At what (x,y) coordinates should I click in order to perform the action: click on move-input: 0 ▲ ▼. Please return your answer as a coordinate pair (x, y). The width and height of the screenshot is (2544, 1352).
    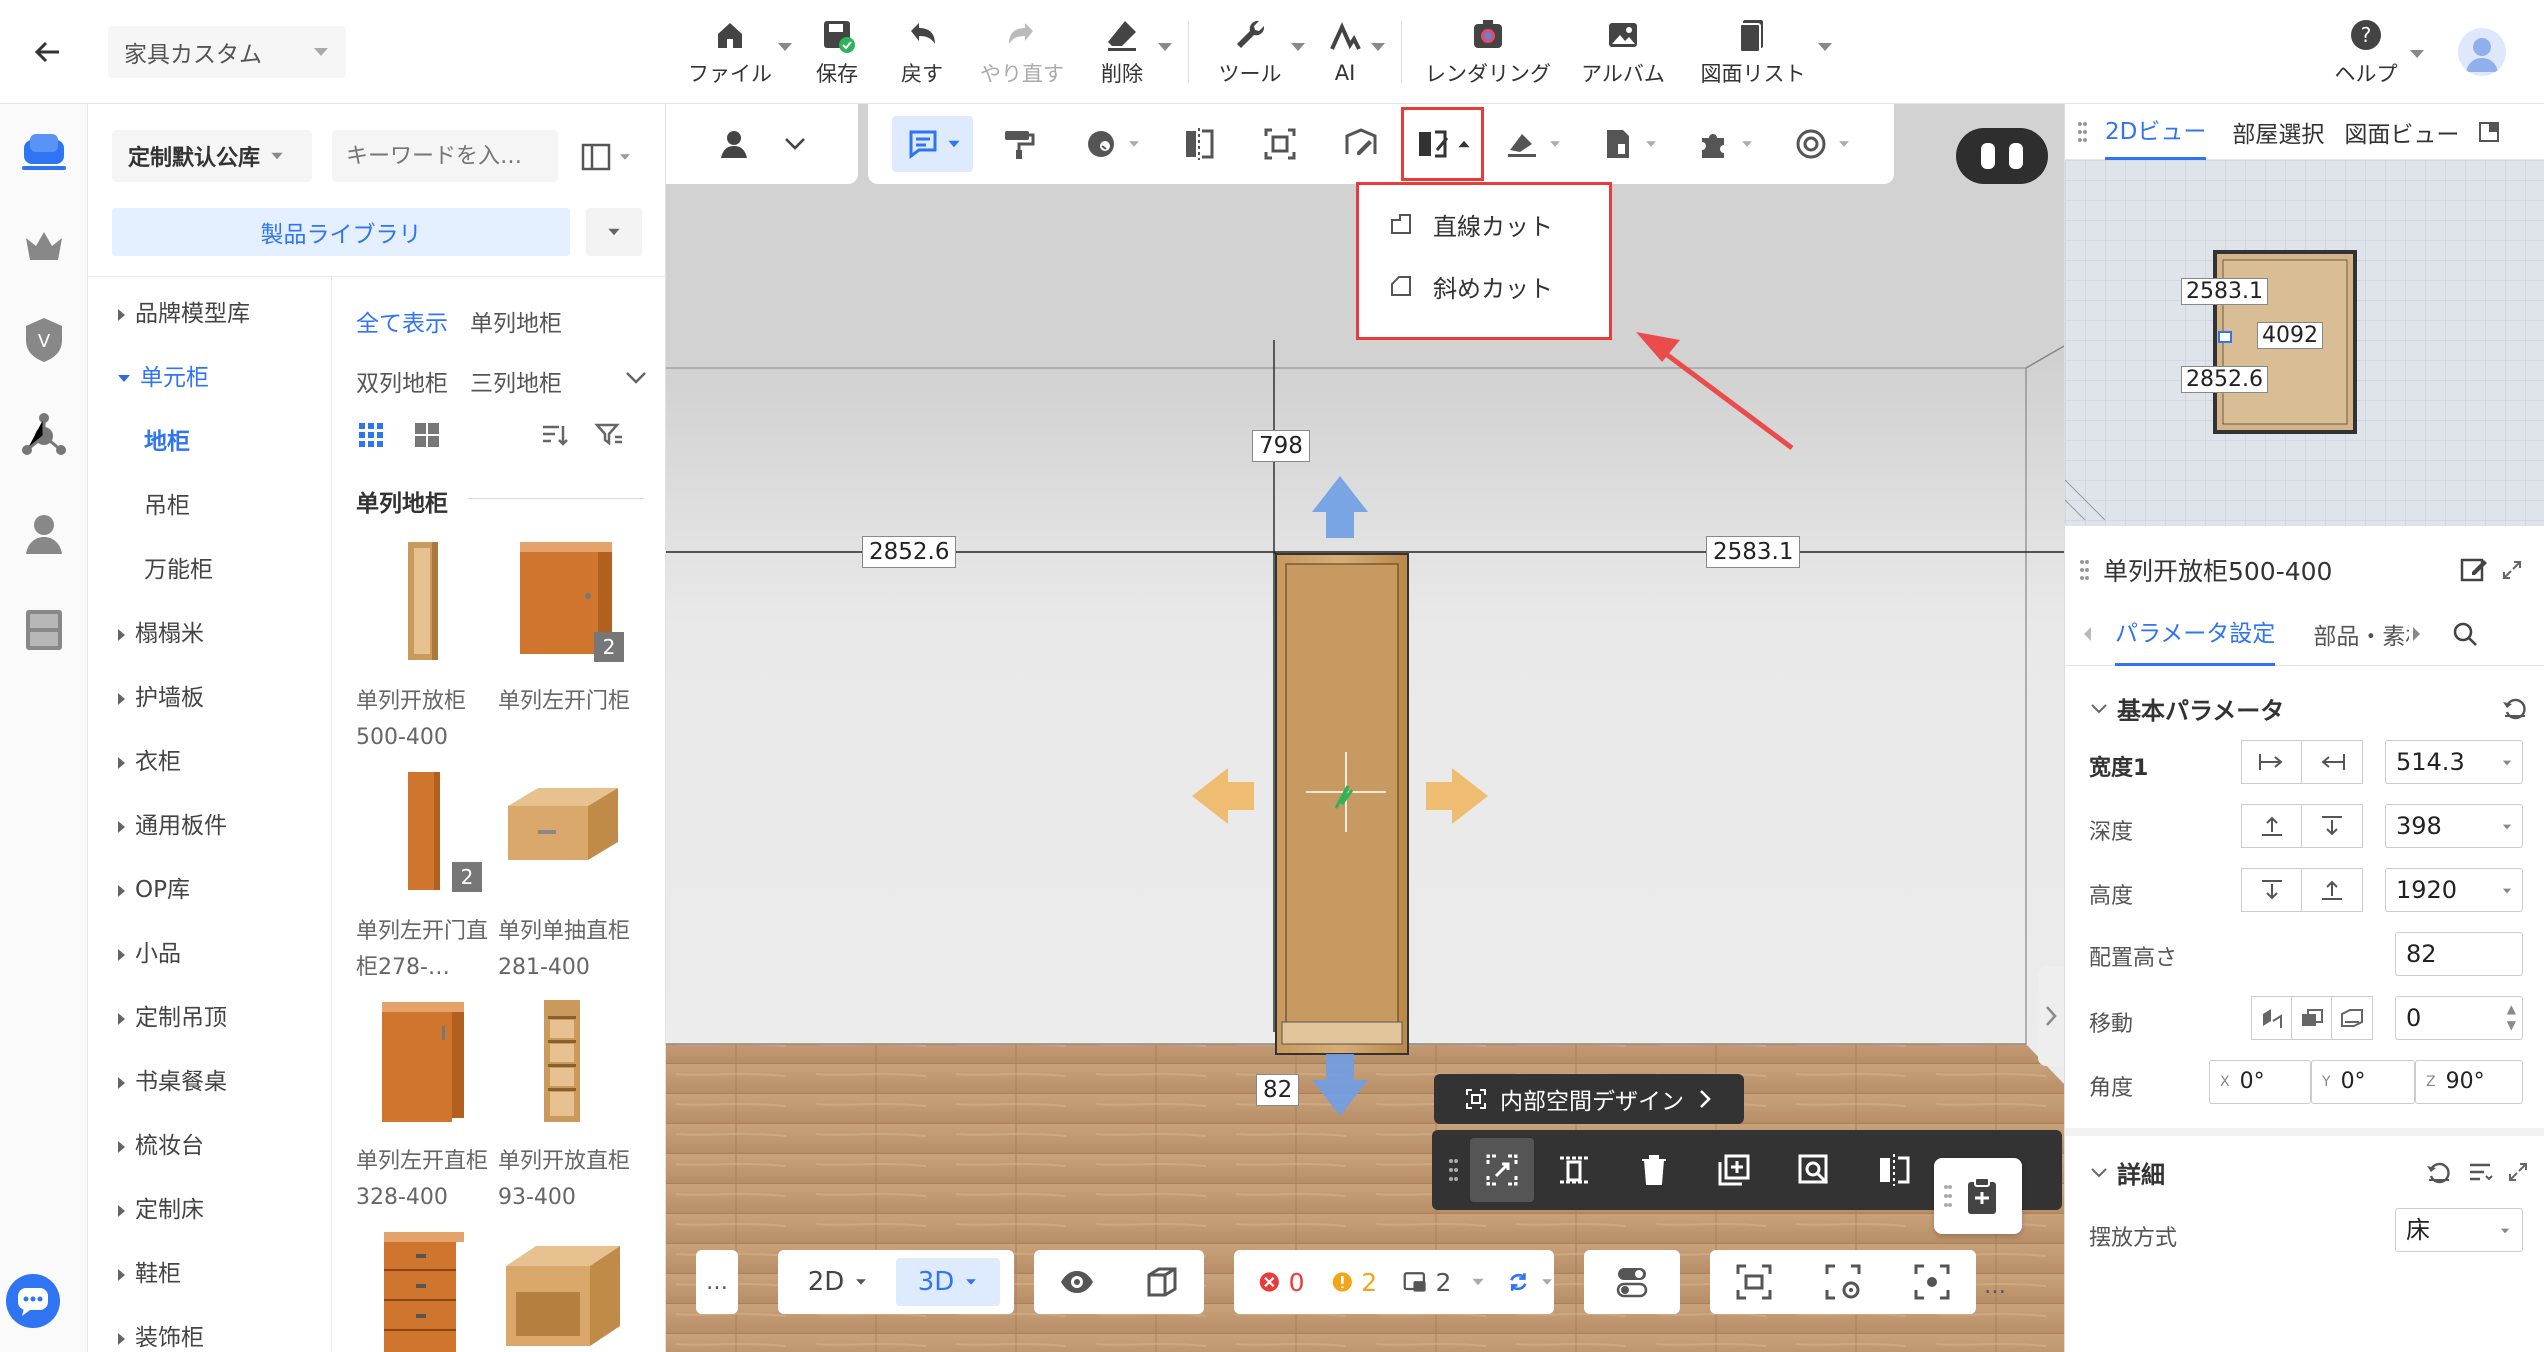
    Looking at the image, I should click on (2459, 1018).